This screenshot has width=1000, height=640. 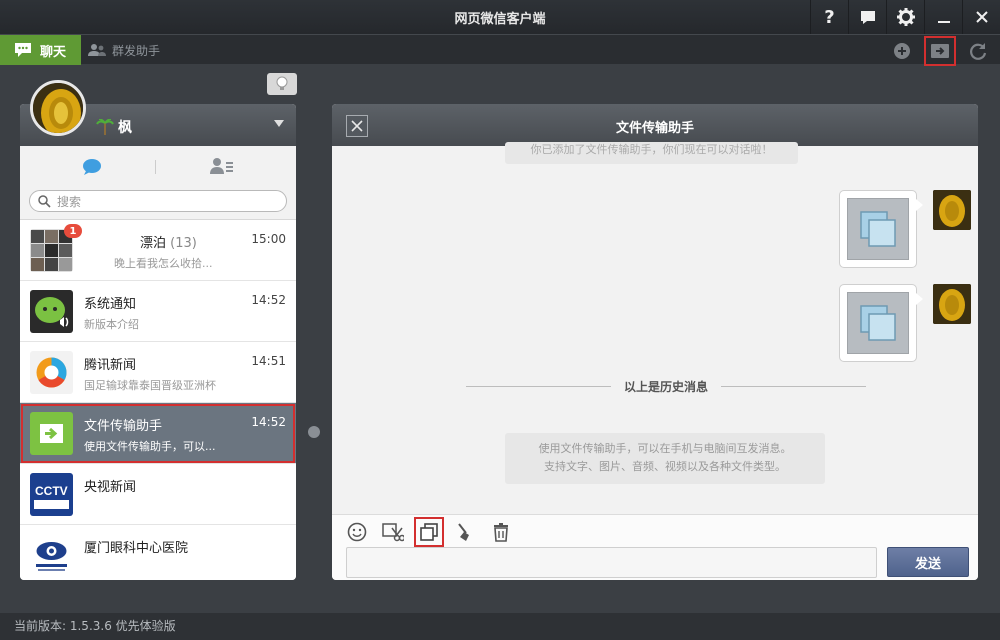 I want to click on panel-subtabs, so click(x=158, y=166).